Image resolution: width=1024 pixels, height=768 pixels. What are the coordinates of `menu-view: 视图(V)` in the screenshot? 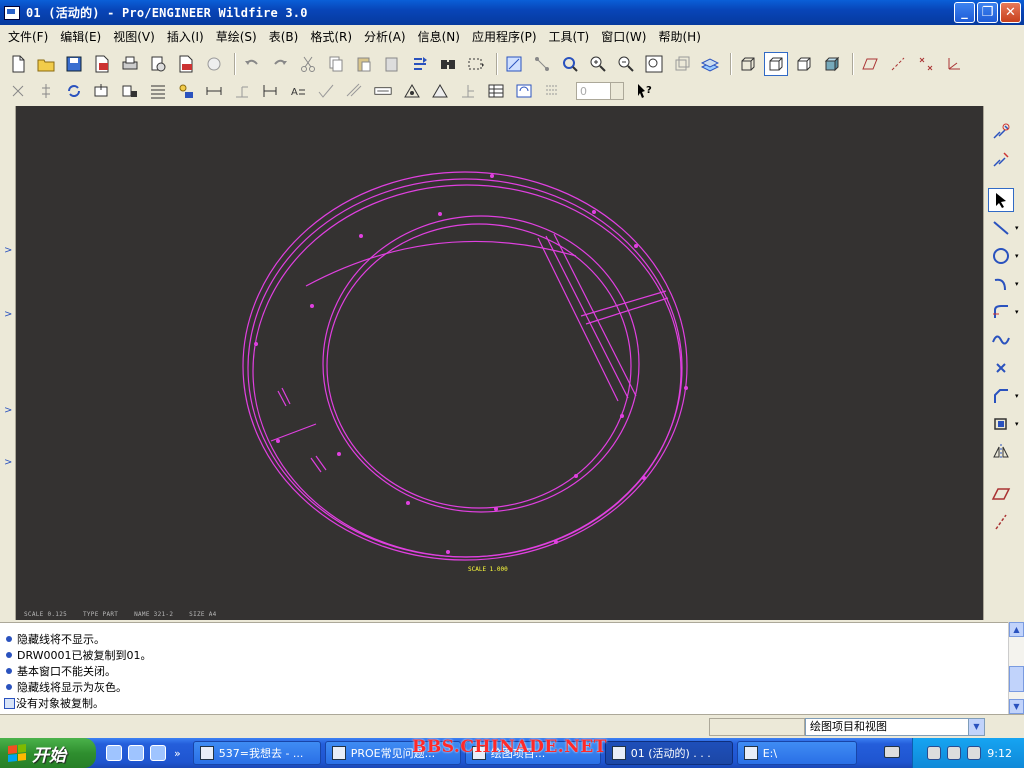 It's located at (134, 36).